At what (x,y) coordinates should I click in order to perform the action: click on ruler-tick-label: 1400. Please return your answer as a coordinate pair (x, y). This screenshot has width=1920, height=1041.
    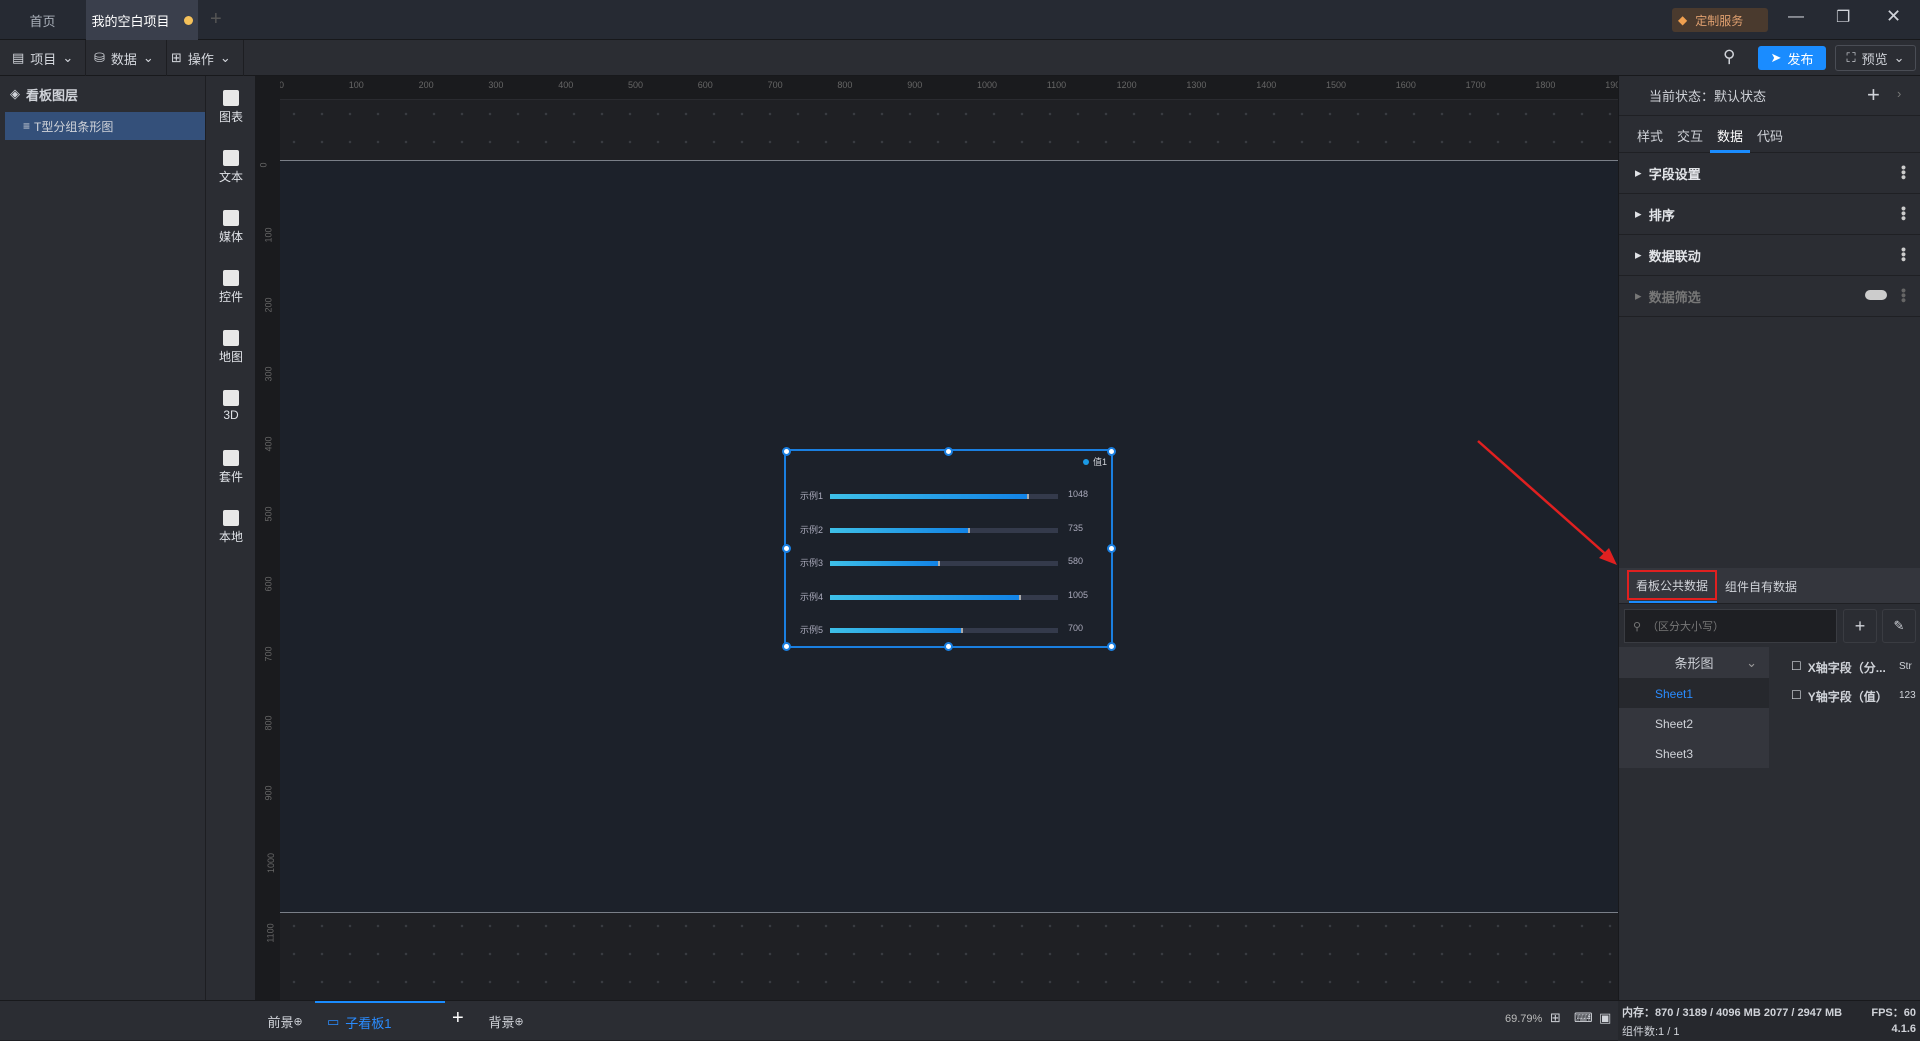
    Looking at the image, I should click on (1266, 85).